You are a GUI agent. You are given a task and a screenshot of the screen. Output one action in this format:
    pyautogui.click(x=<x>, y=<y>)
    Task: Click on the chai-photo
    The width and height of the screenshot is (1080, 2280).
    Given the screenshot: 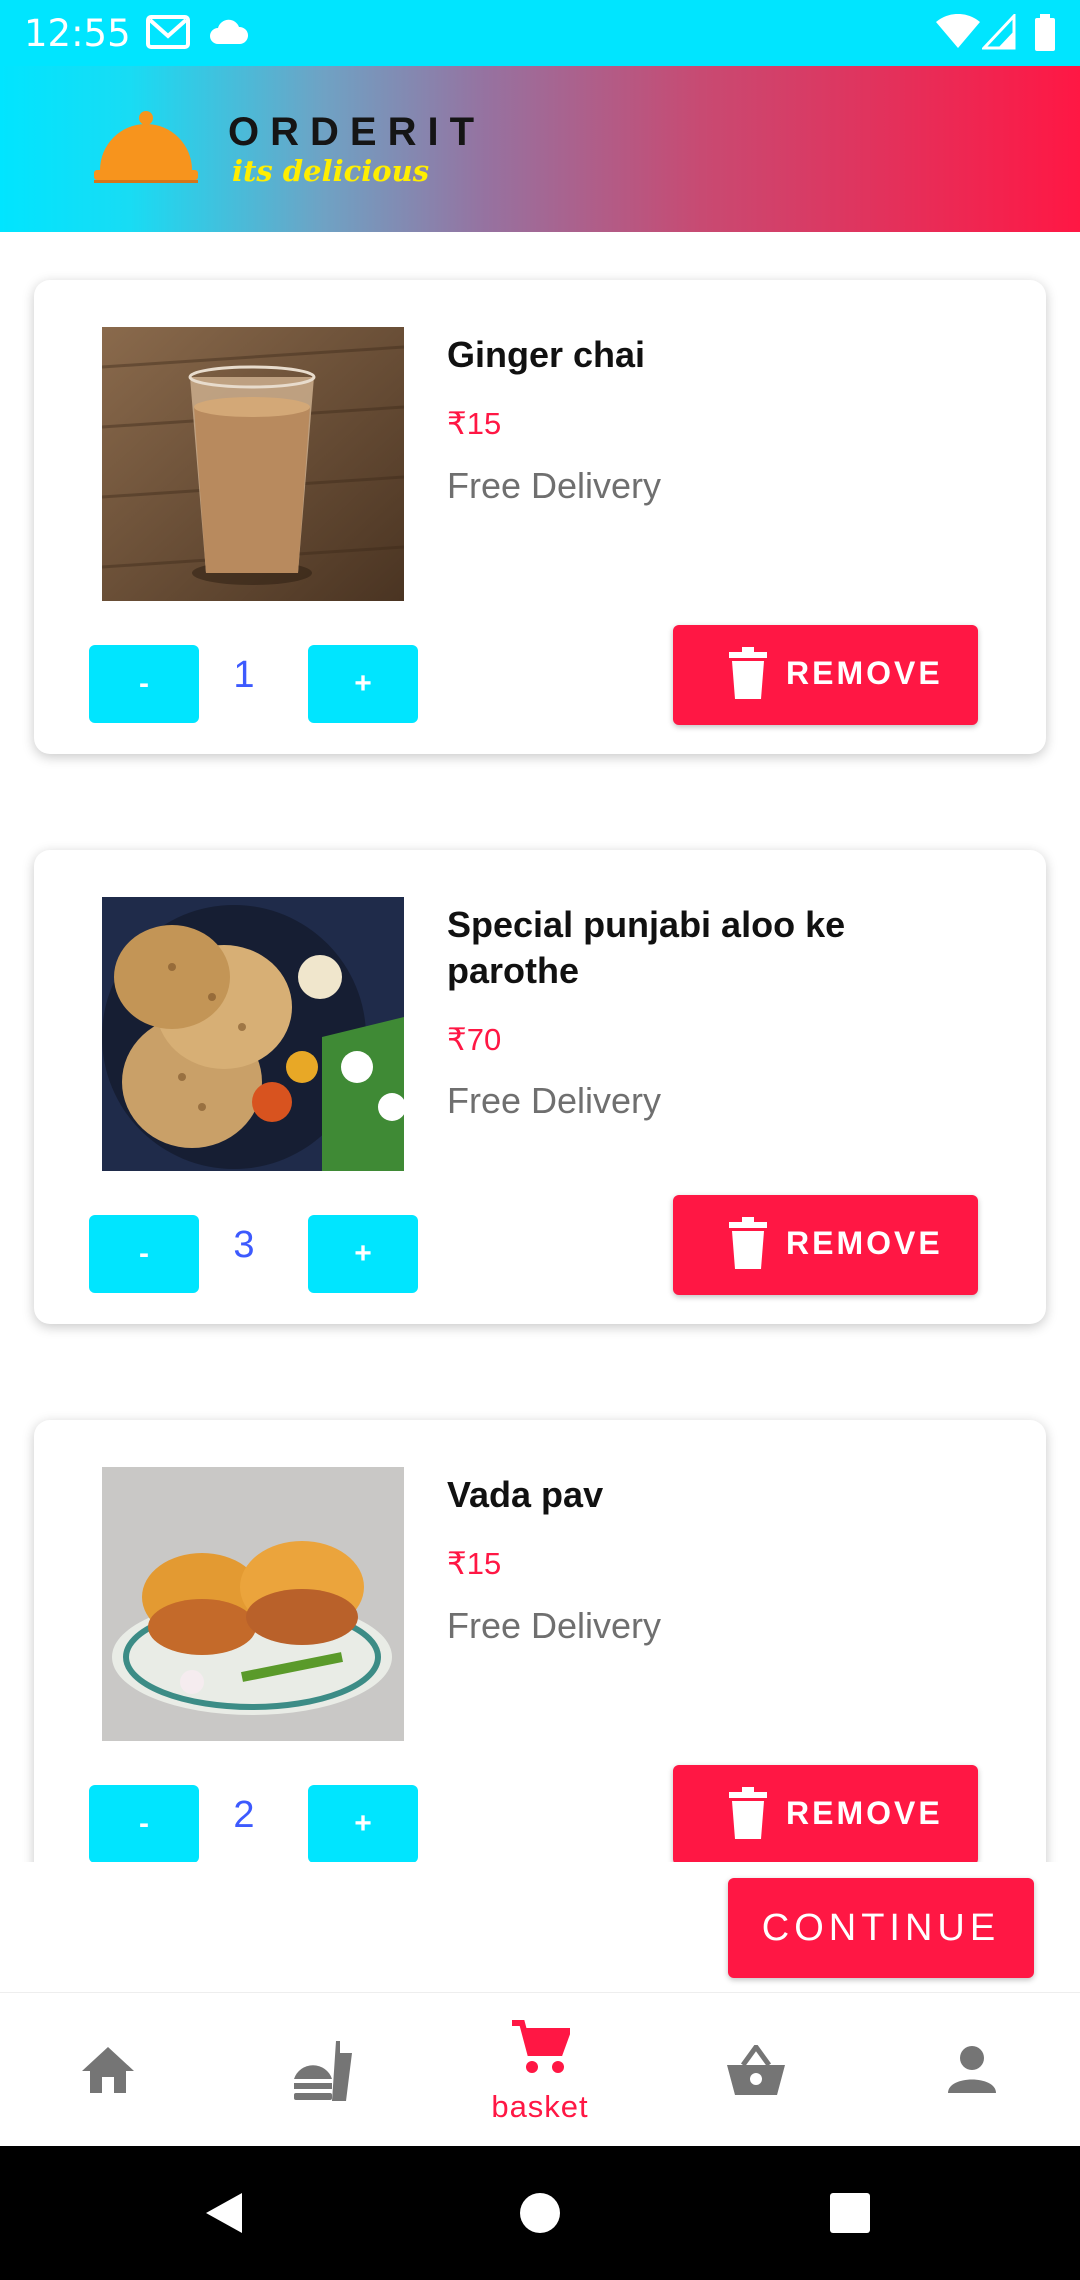 What is the action you would take?
    pyautogui.click(x=253, y=464)
    